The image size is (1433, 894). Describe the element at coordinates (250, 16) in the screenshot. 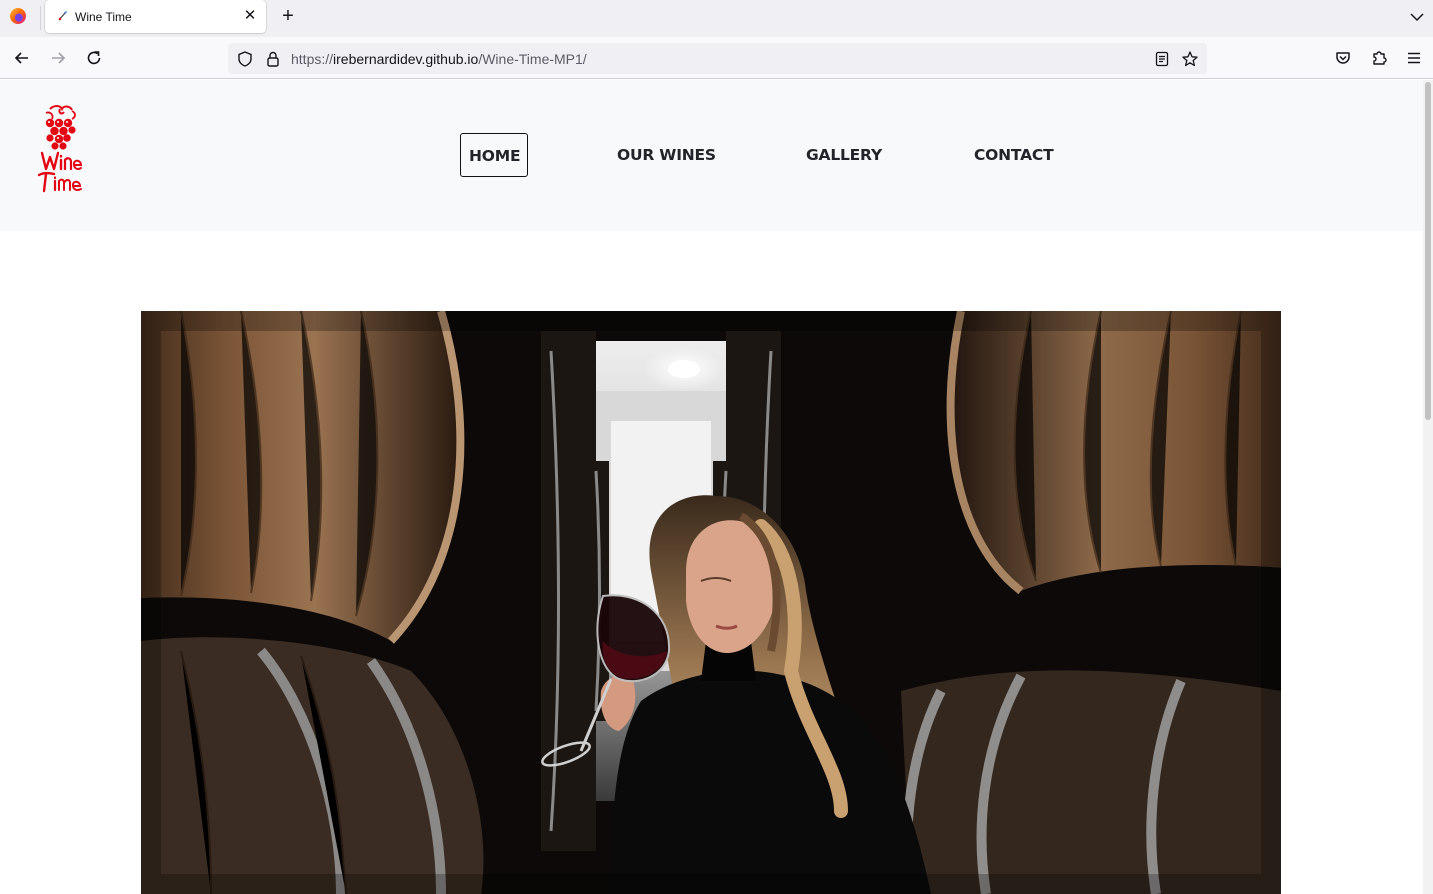

I see `close-tab-icon: ✕` at that location.